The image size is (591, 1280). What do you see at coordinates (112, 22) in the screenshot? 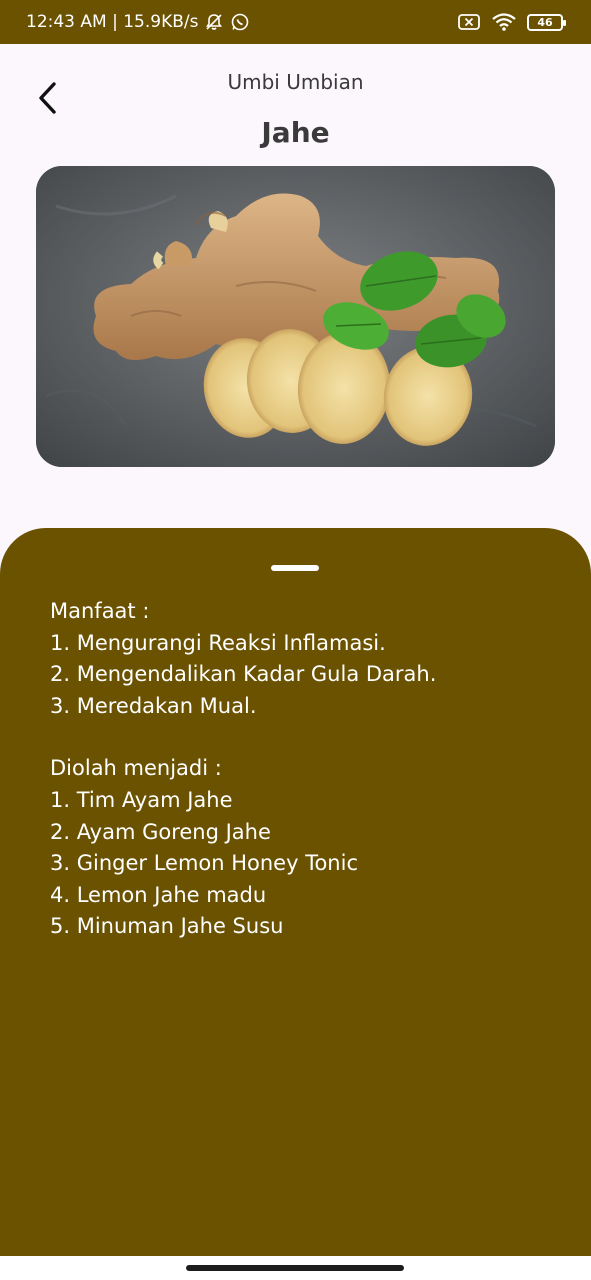
I see `status-time: 12:43 AM | 15.9KB/s` at bounding box center [112, 22].